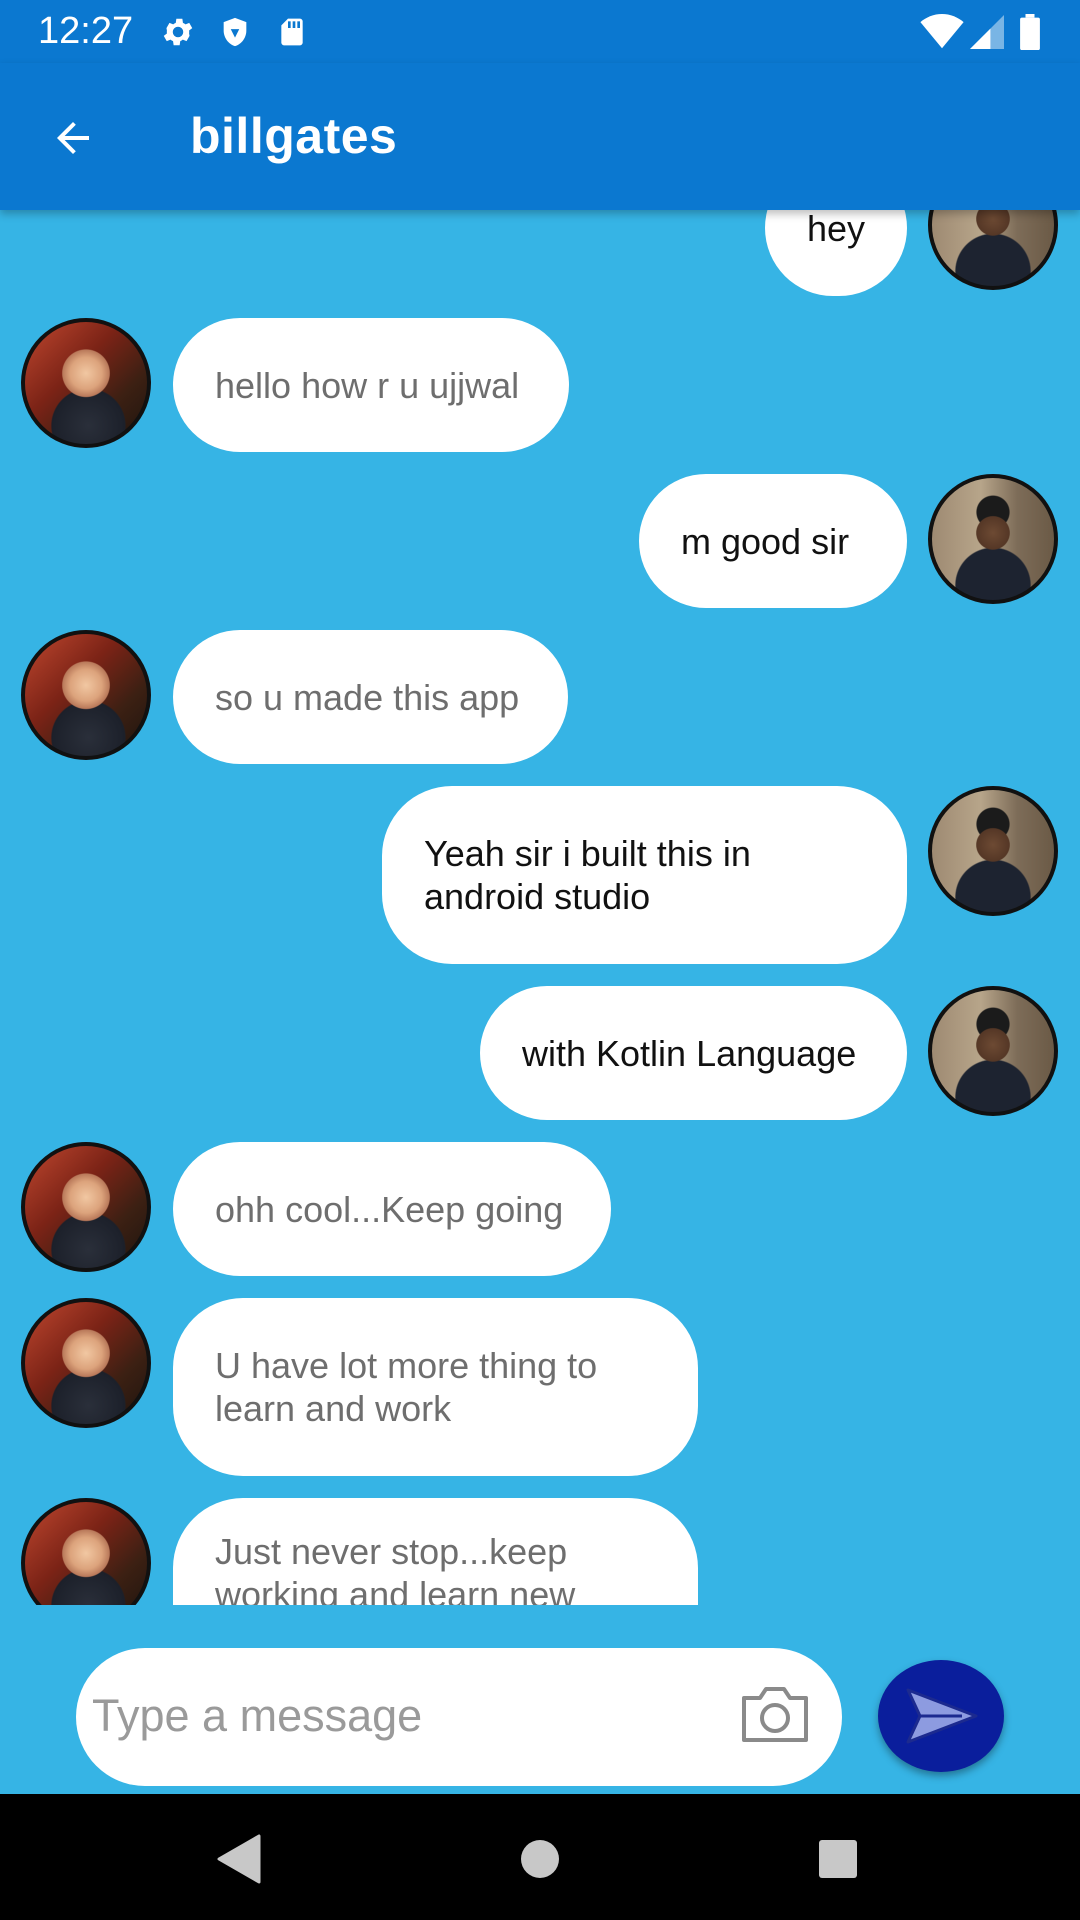  What do you see at coordinates (836, 229) in the screenshot?
I see `message-text: hey` at bounding box center [836, 229].